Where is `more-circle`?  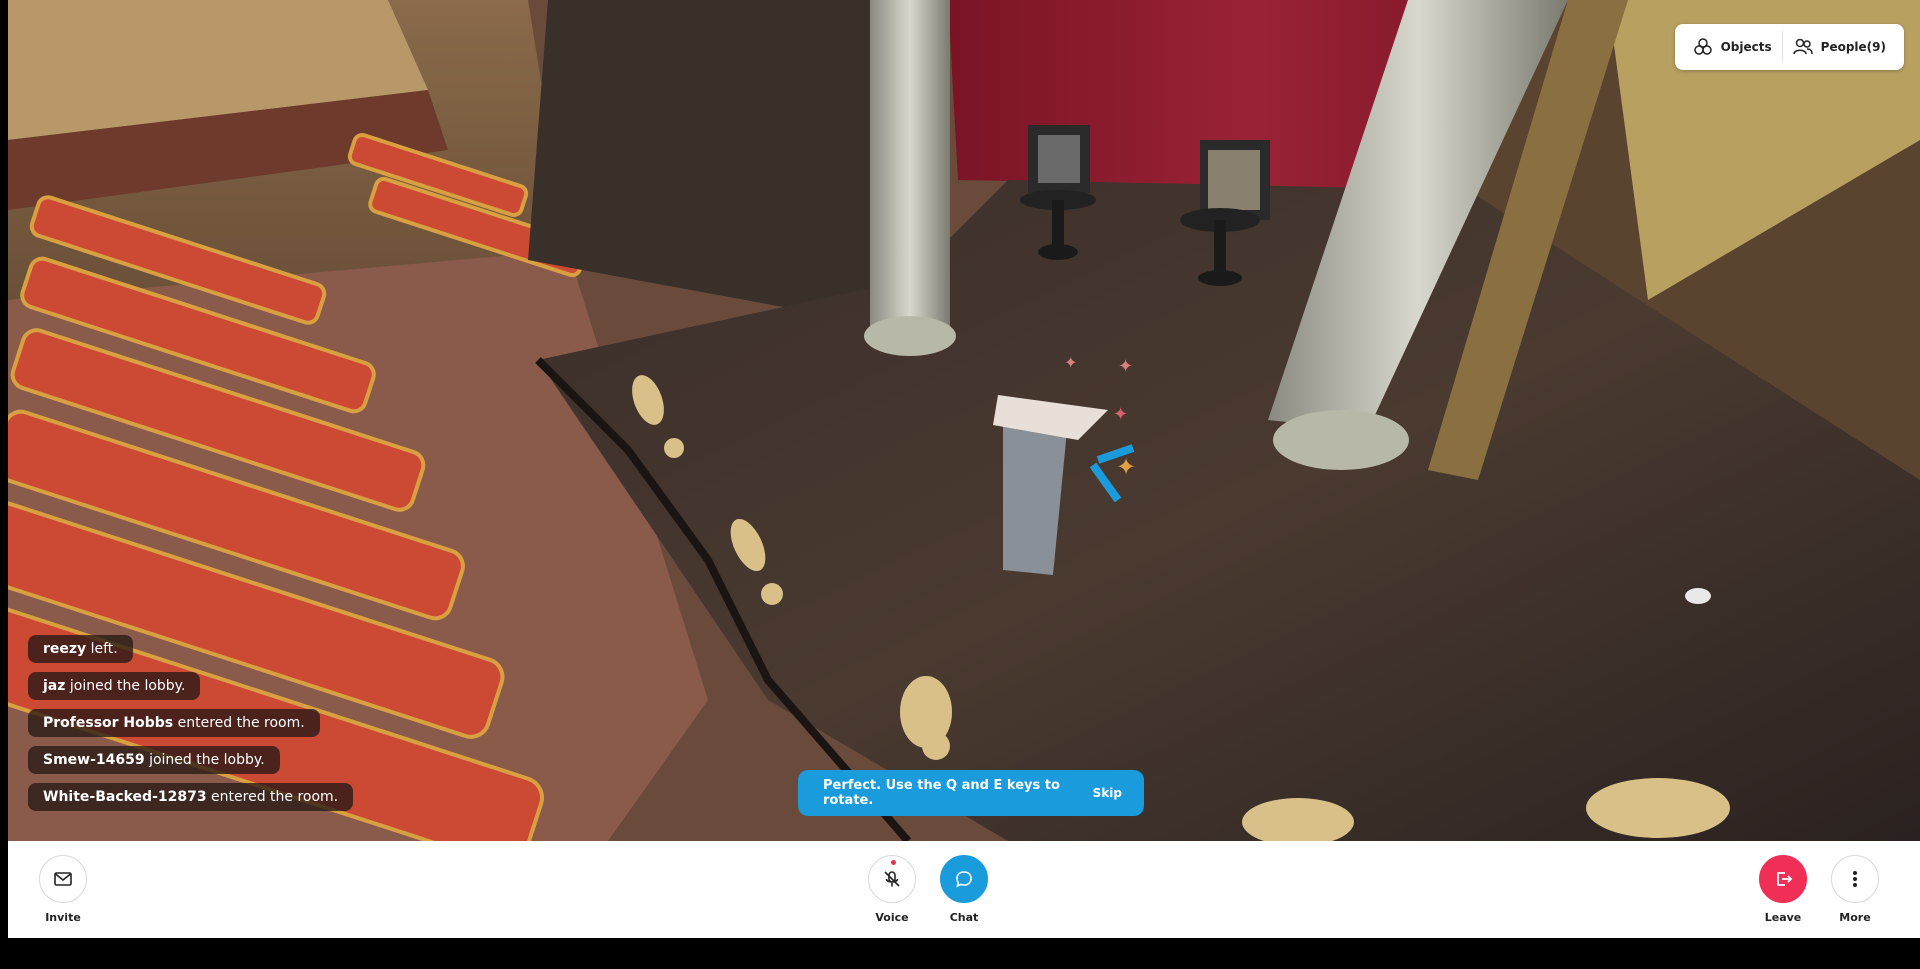
more-circle is located at coordinates (1855, 879).